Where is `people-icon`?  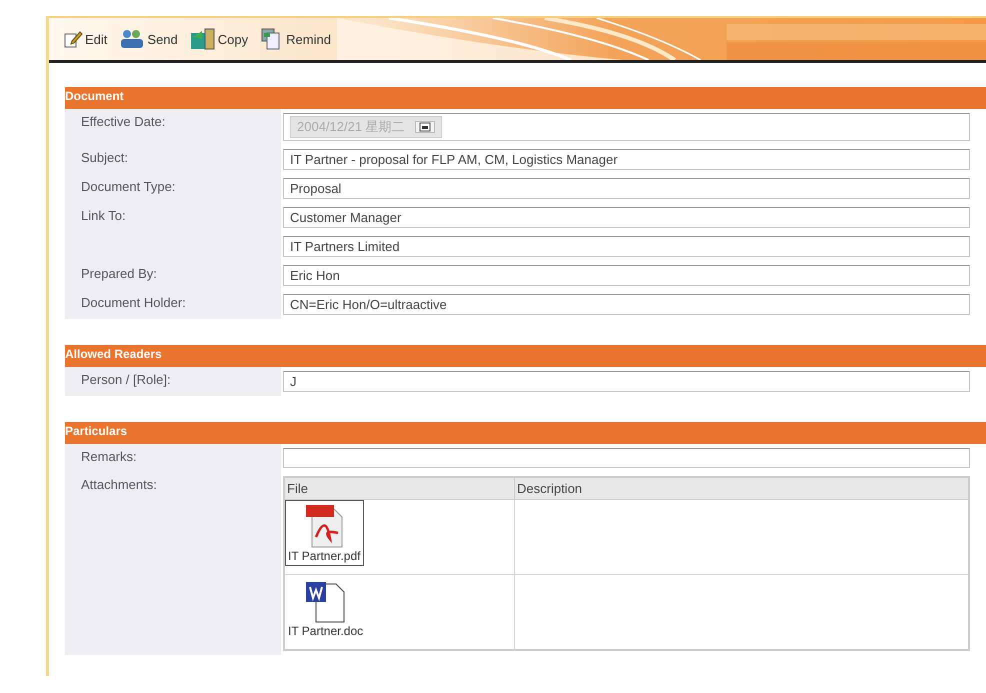 people-icon is located at coordinates (132, 39).